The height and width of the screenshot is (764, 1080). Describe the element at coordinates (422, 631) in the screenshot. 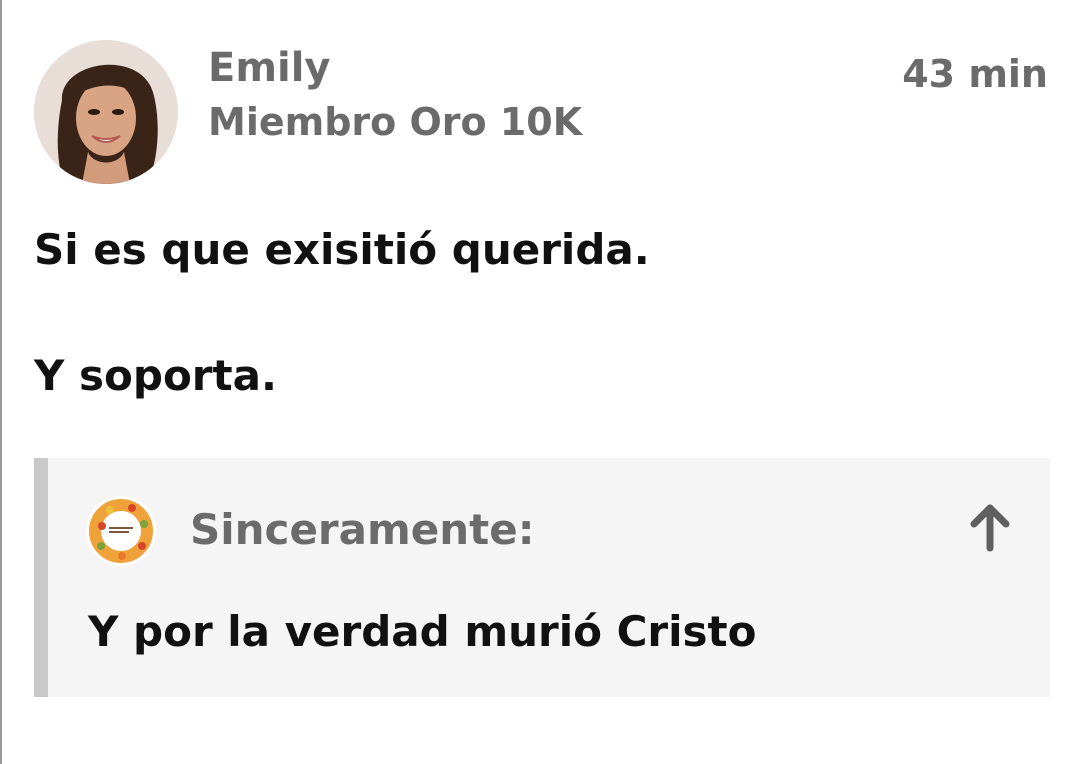

I see `quote-text: Y por la verdad murió Cristo` at that location.